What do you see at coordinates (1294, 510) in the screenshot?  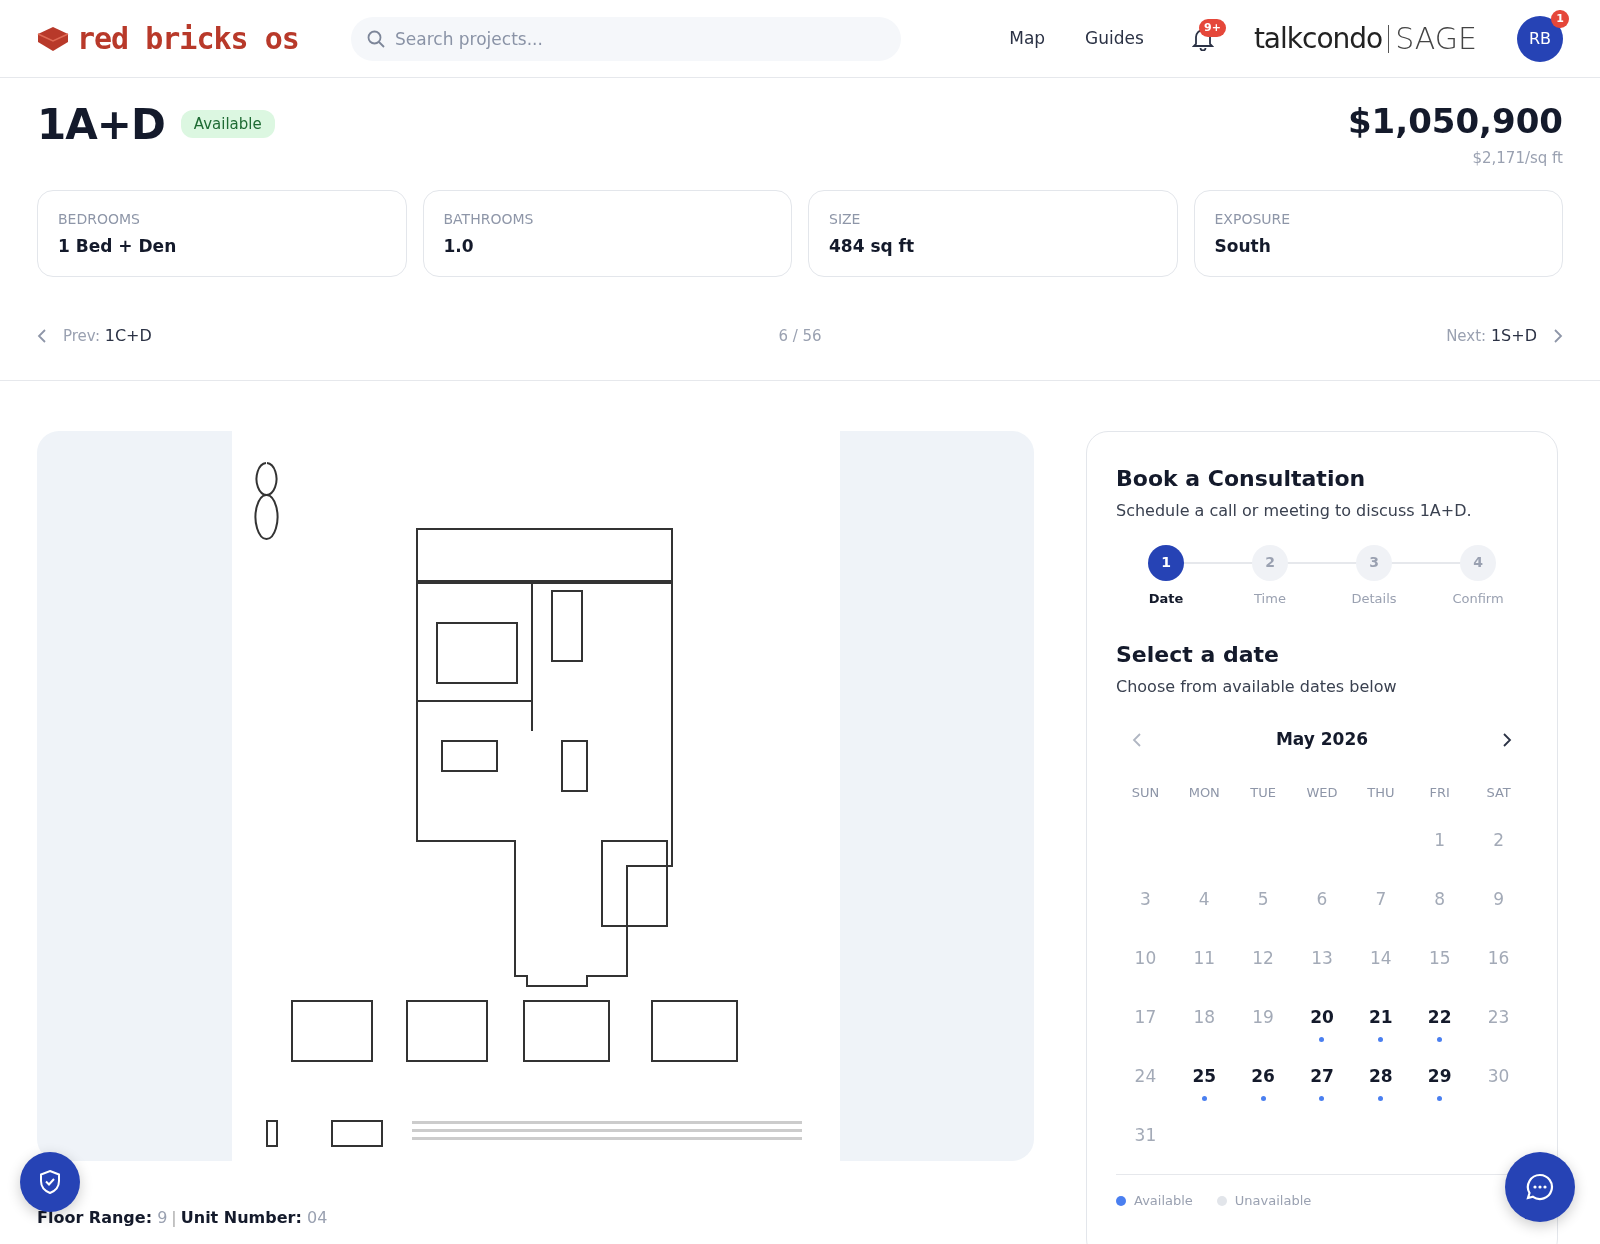 I see `booking-subtitle: Schedule a call or meeting to discuss 1A+D.` at bounding box center [1294, 510].